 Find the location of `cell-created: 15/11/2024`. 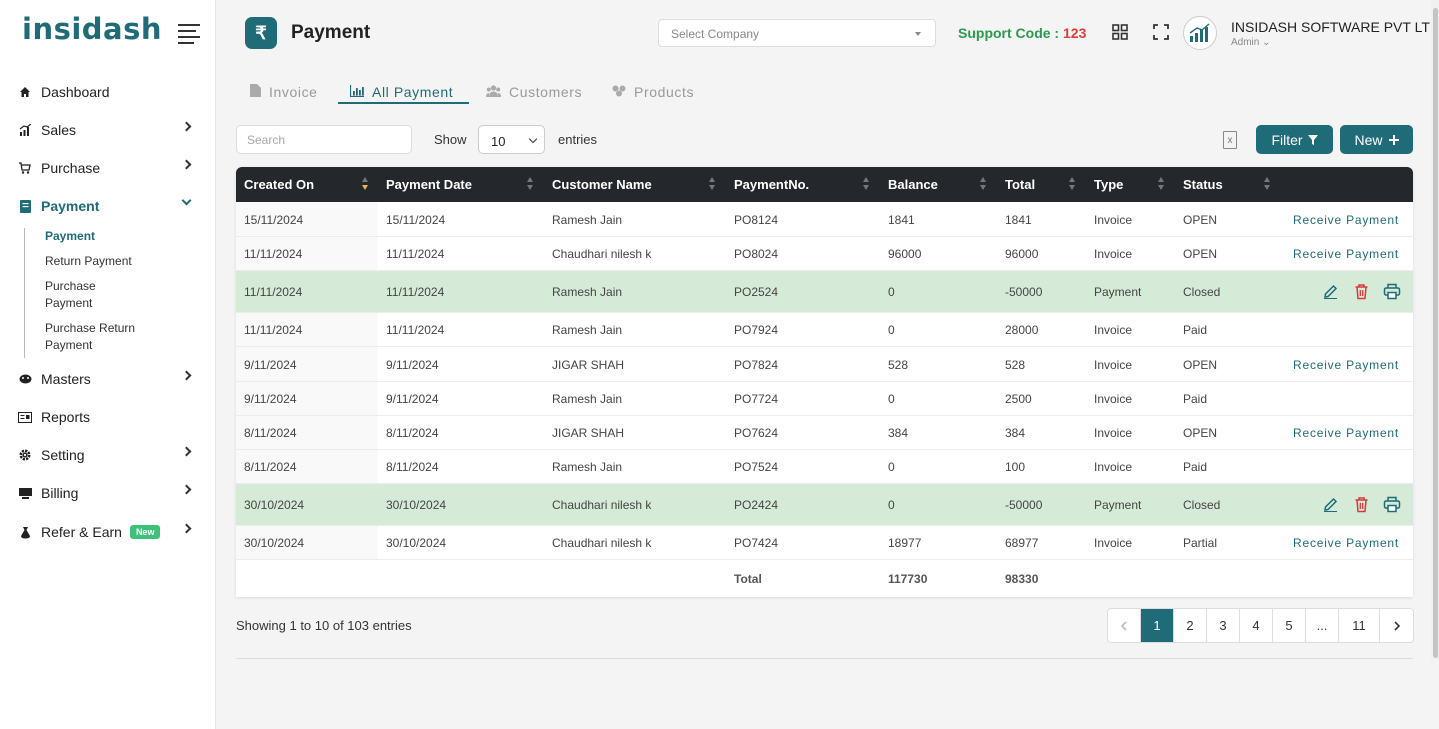

cell-created: 15/11/2024 is located at coordinates (274, 220).